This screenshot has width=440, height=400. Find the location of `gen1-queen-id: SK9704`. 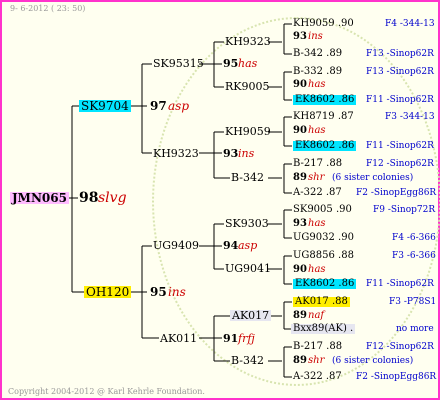

gen1-queen-id: SK9704 is located at coordinates (105, 106).